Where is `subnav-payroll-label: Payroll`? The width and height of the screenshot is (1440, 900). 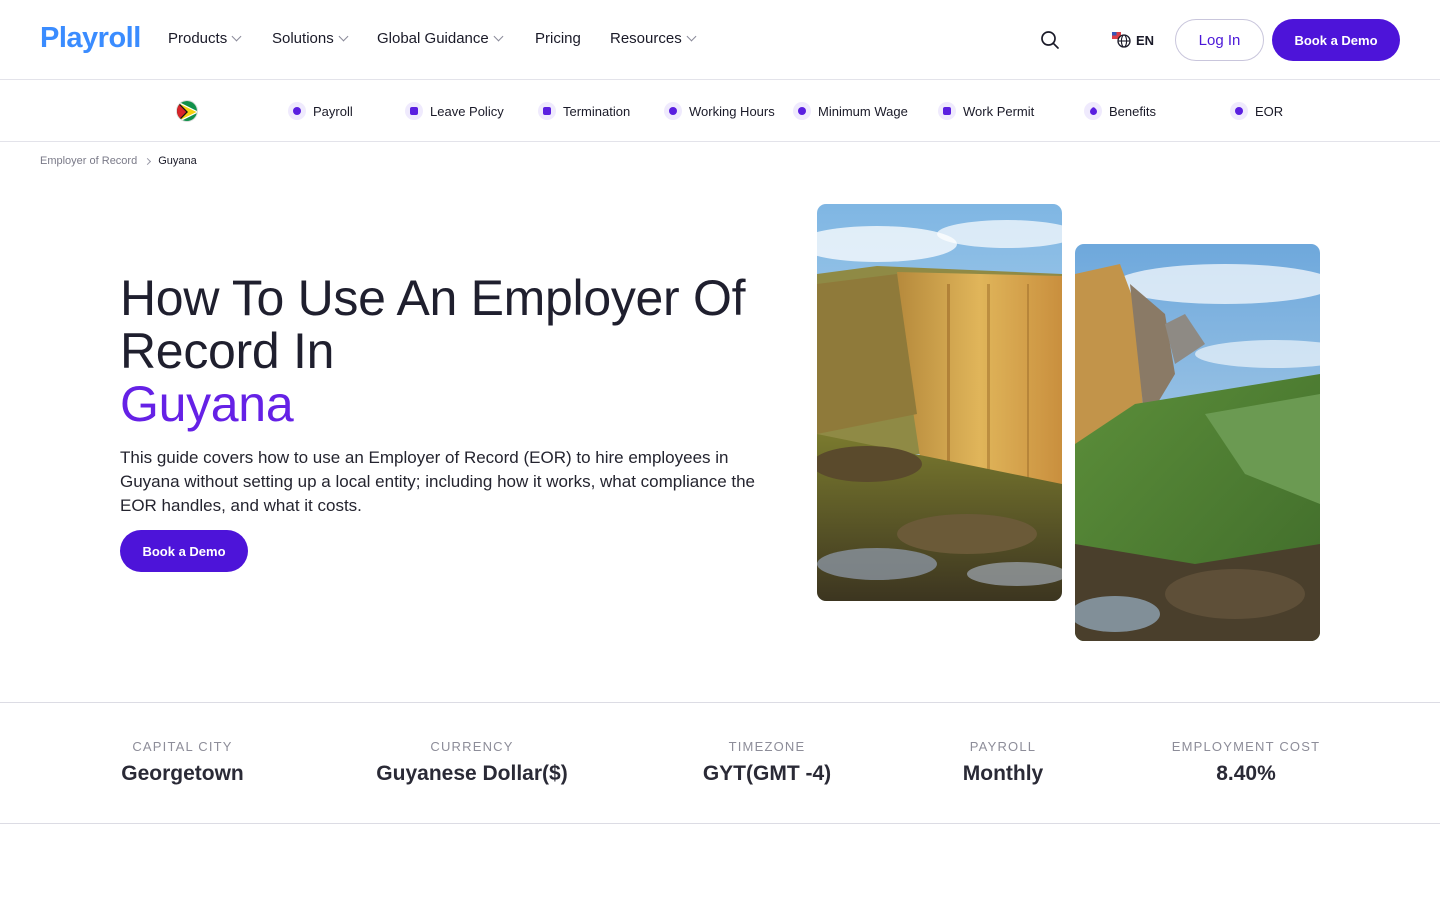
subnav-payroll-label: Payroll is located at coordinates (333, 111).